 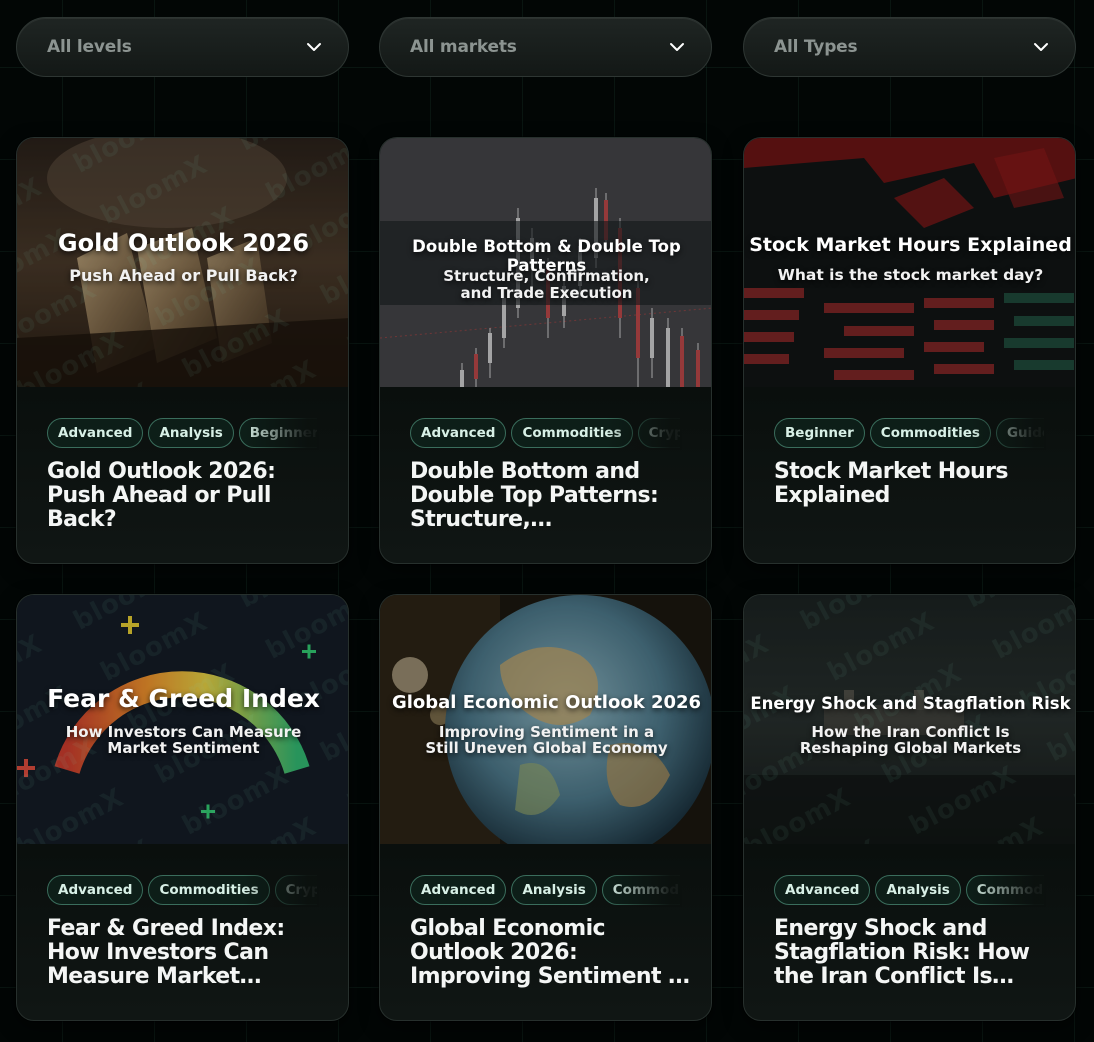 I want to click on stock-ticker-board-image, so click(x=909, y=262).